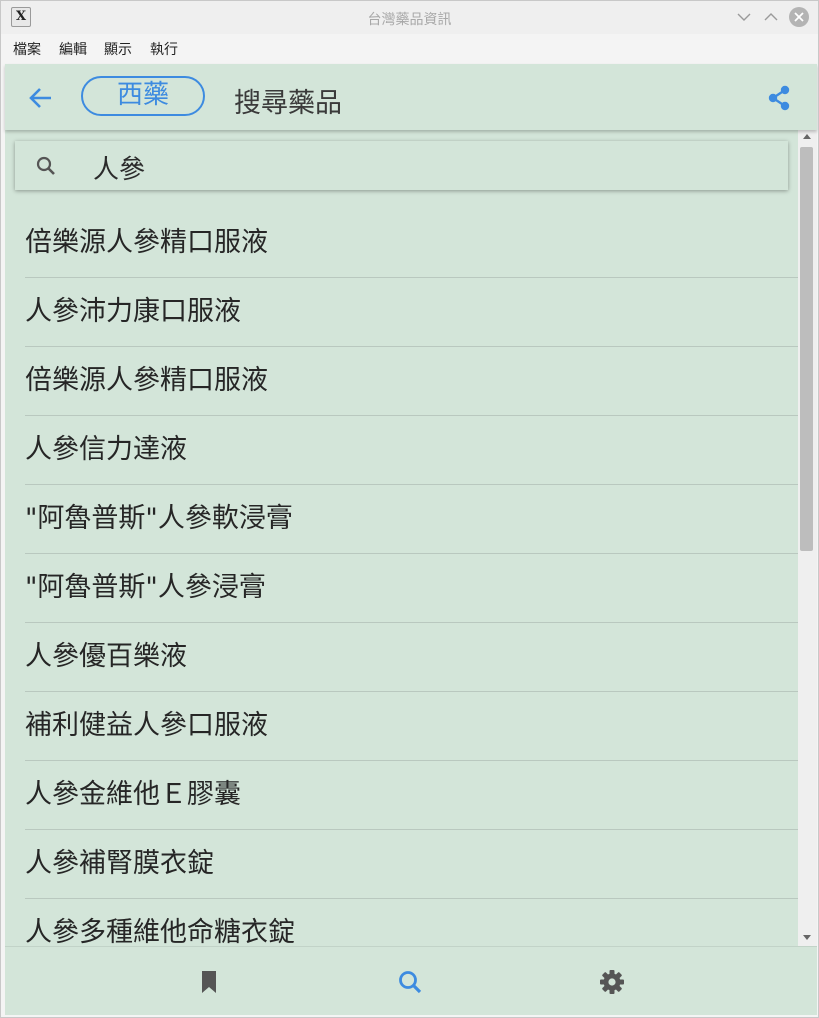 This screenshot has height=1018, width=819. I want to click on list-item-label: 人參沛力康口服液, so click(133, 311).